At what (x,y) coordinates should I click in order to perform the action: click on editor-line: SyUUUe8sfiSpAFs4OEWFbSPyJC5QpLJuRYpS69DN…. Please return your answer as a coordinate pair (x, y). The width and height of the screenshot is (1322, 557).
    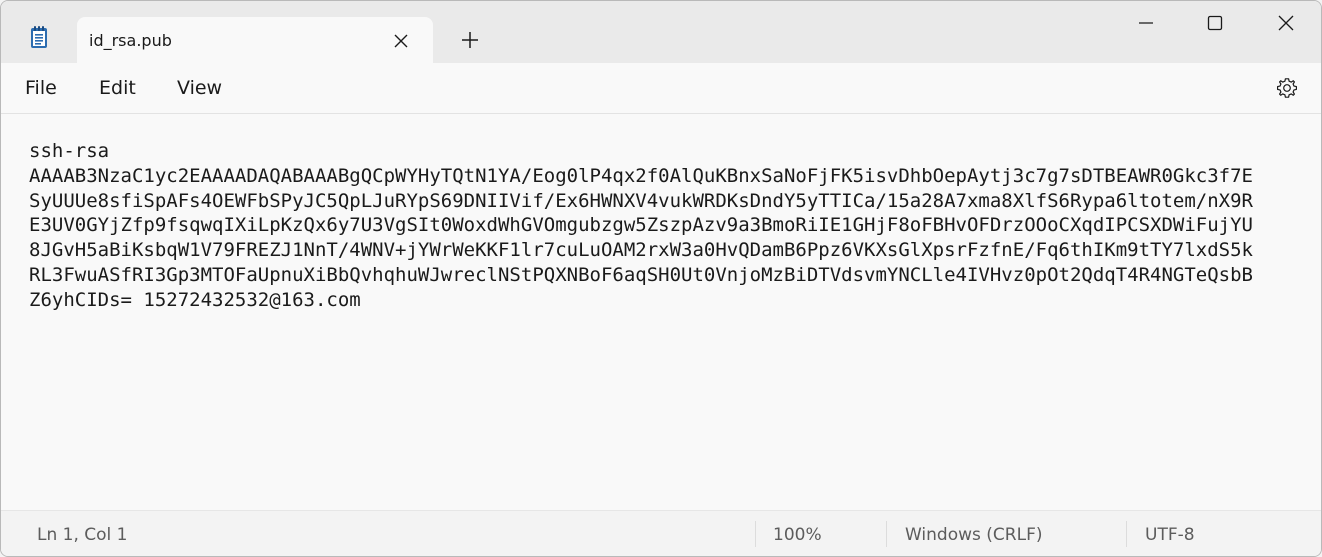
    Looking at the image, I should click on (641, 200).